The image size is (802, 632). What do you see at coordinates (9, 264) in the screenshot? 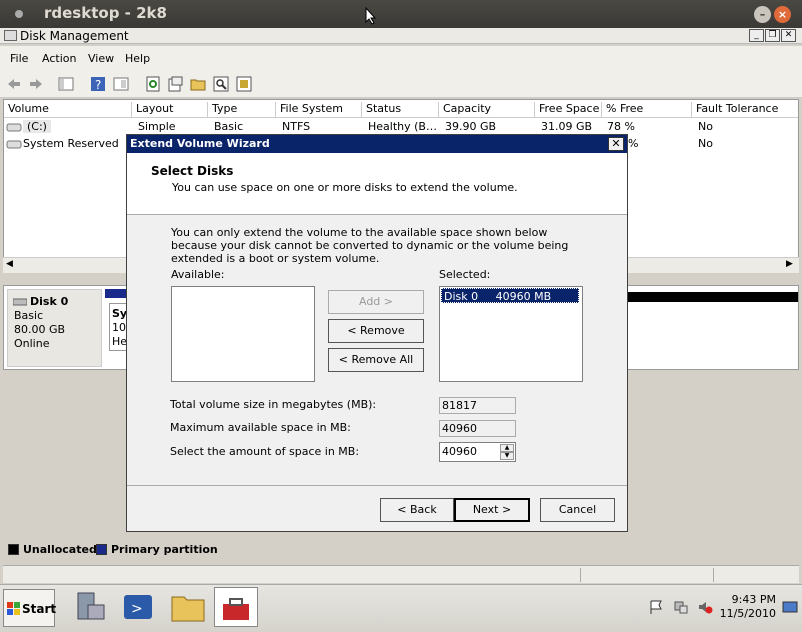
I see `scroll-left-icon: ◀` at bounding box center [9, 264].